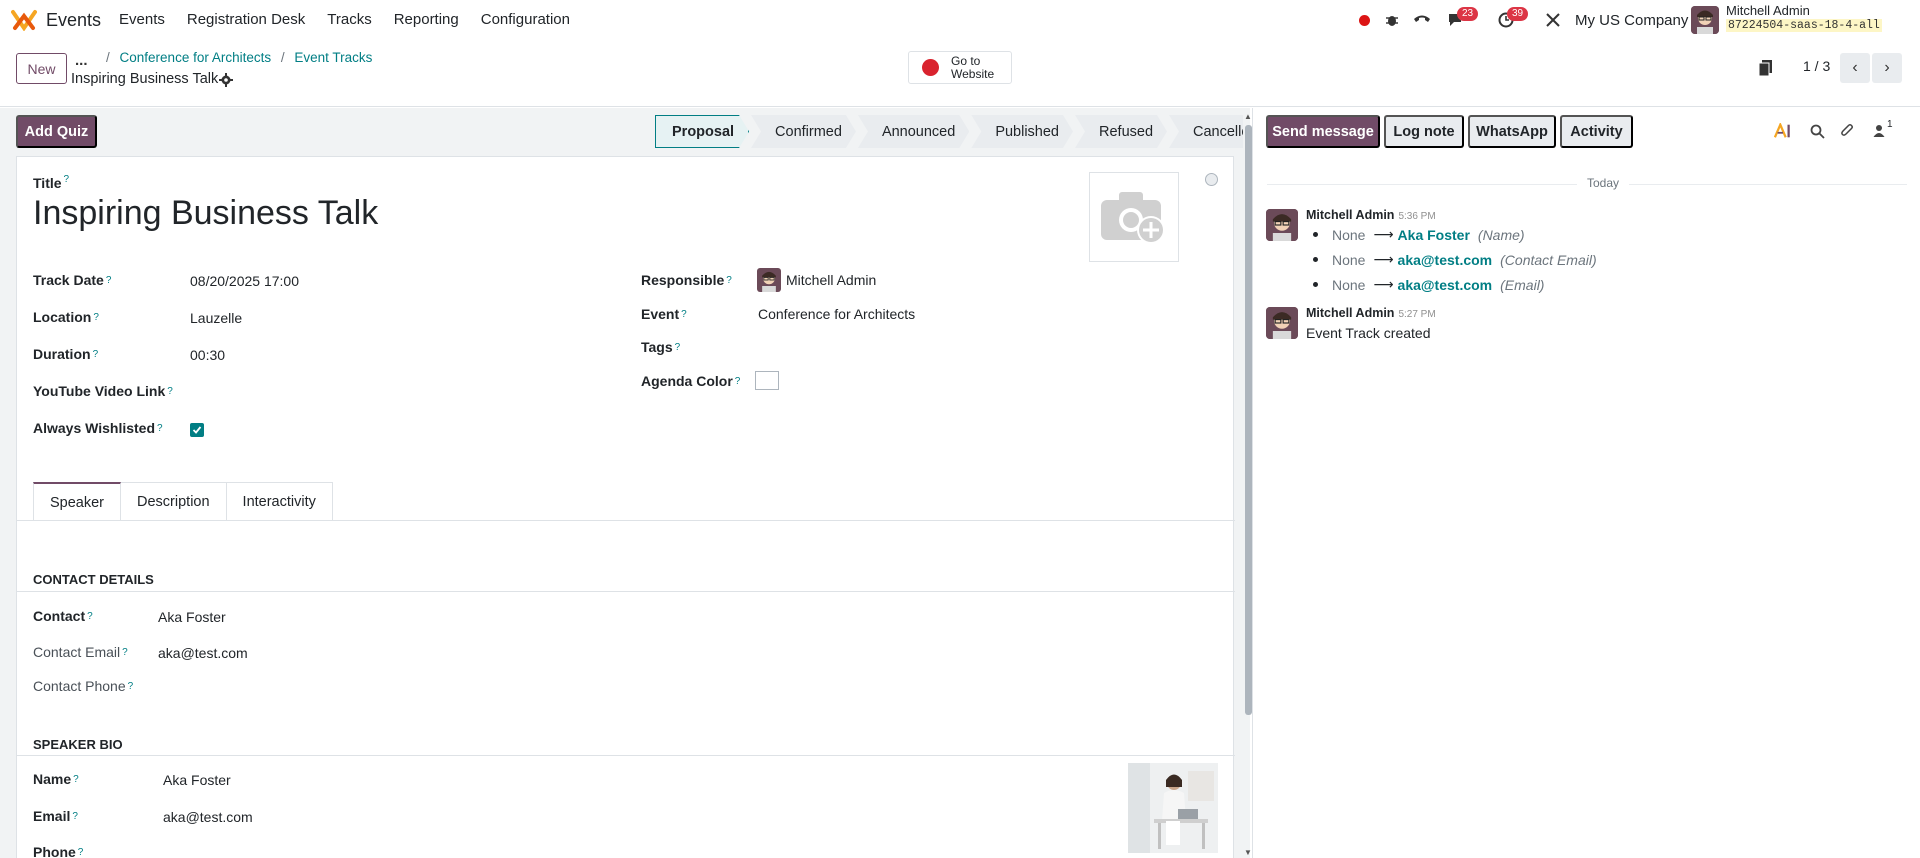 The height and width of the screenshot is (858, 1920). I want to click on menu-registration-desk: Registration Desk, so click(246, 19).